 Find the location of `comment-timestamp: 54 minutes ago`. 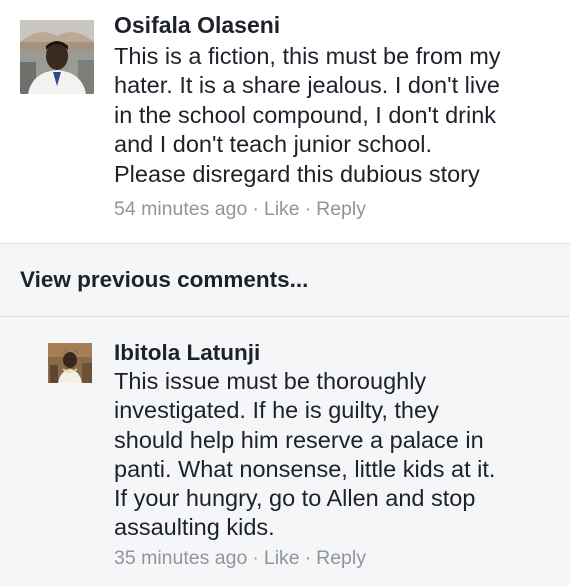

comment-timestamp: 54 minutes ago is located at coordinates (180, 209).